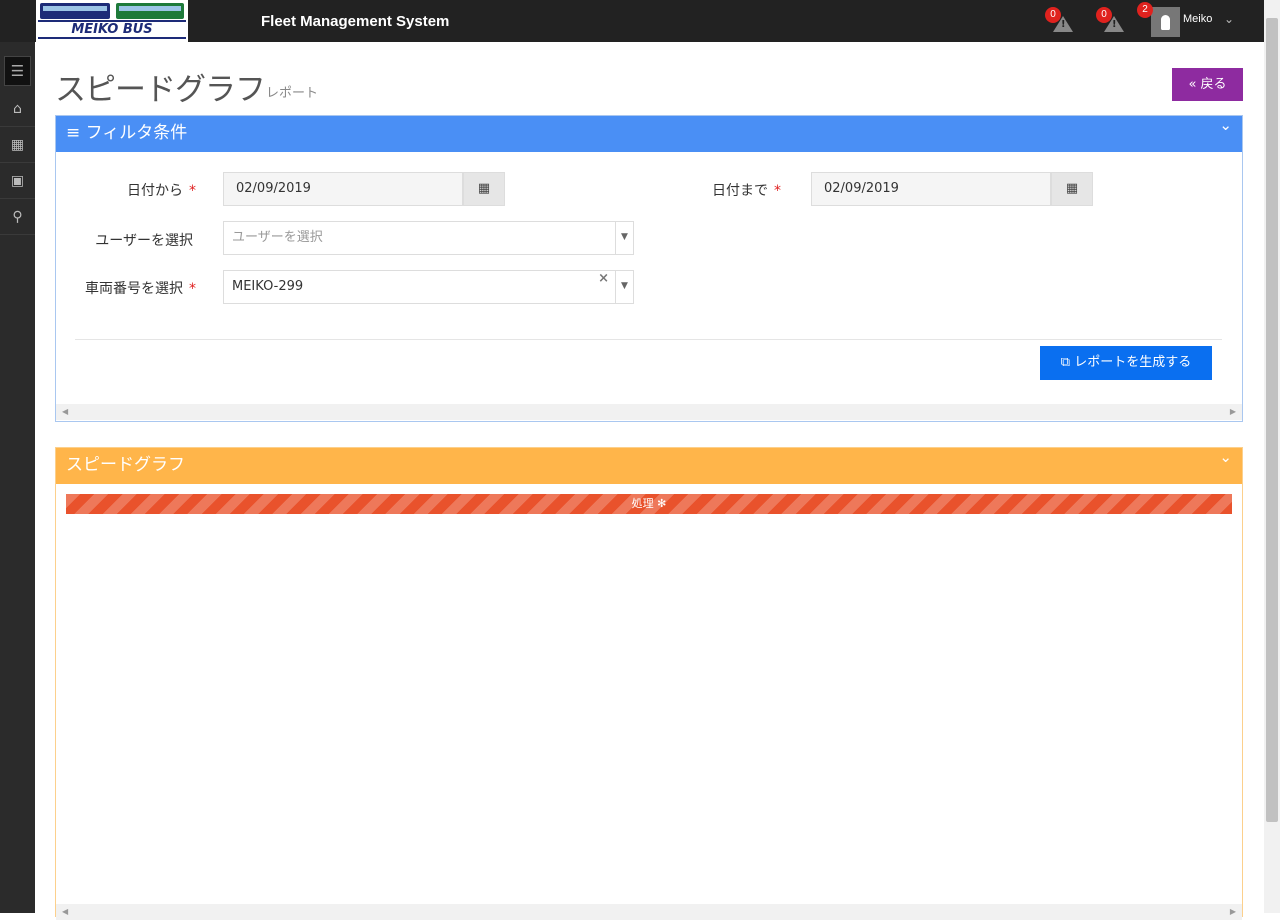  What do you see at coordinates (355, 21) in the screenshot?
I see `app-title: Fleet Management System` at bounding box center [355, 21].